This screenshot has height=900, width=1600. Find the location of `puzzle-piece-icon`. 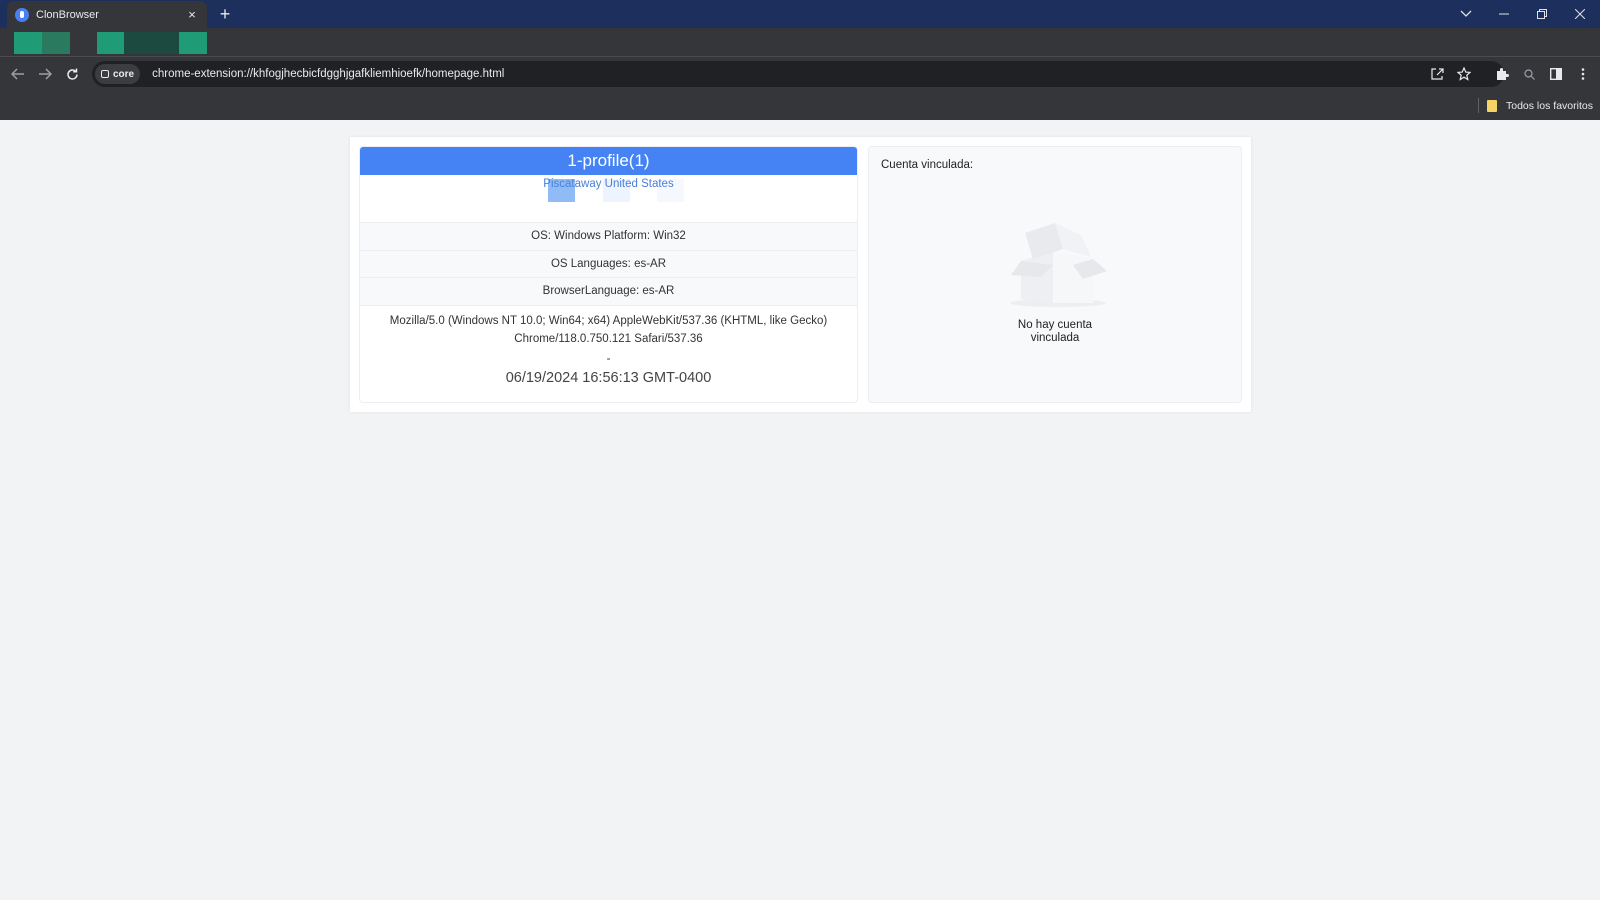

puzzle-piece-icon is located at coordinates (105, 74).